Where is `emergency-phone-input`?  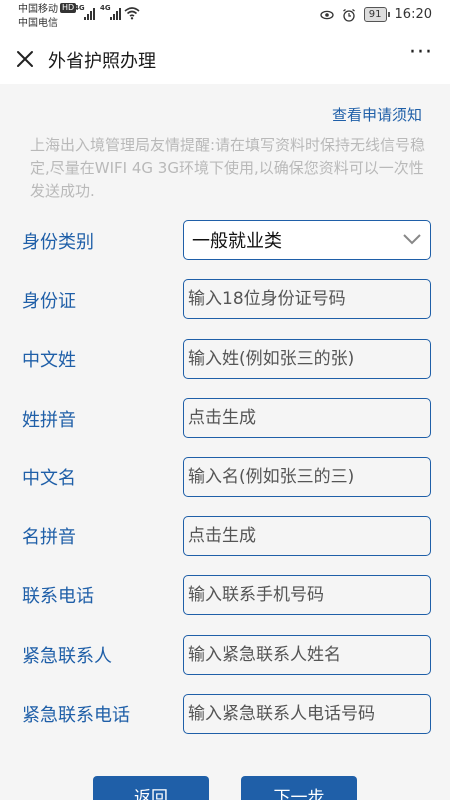
emergency-phone-input is located at coordinates (307, 714).